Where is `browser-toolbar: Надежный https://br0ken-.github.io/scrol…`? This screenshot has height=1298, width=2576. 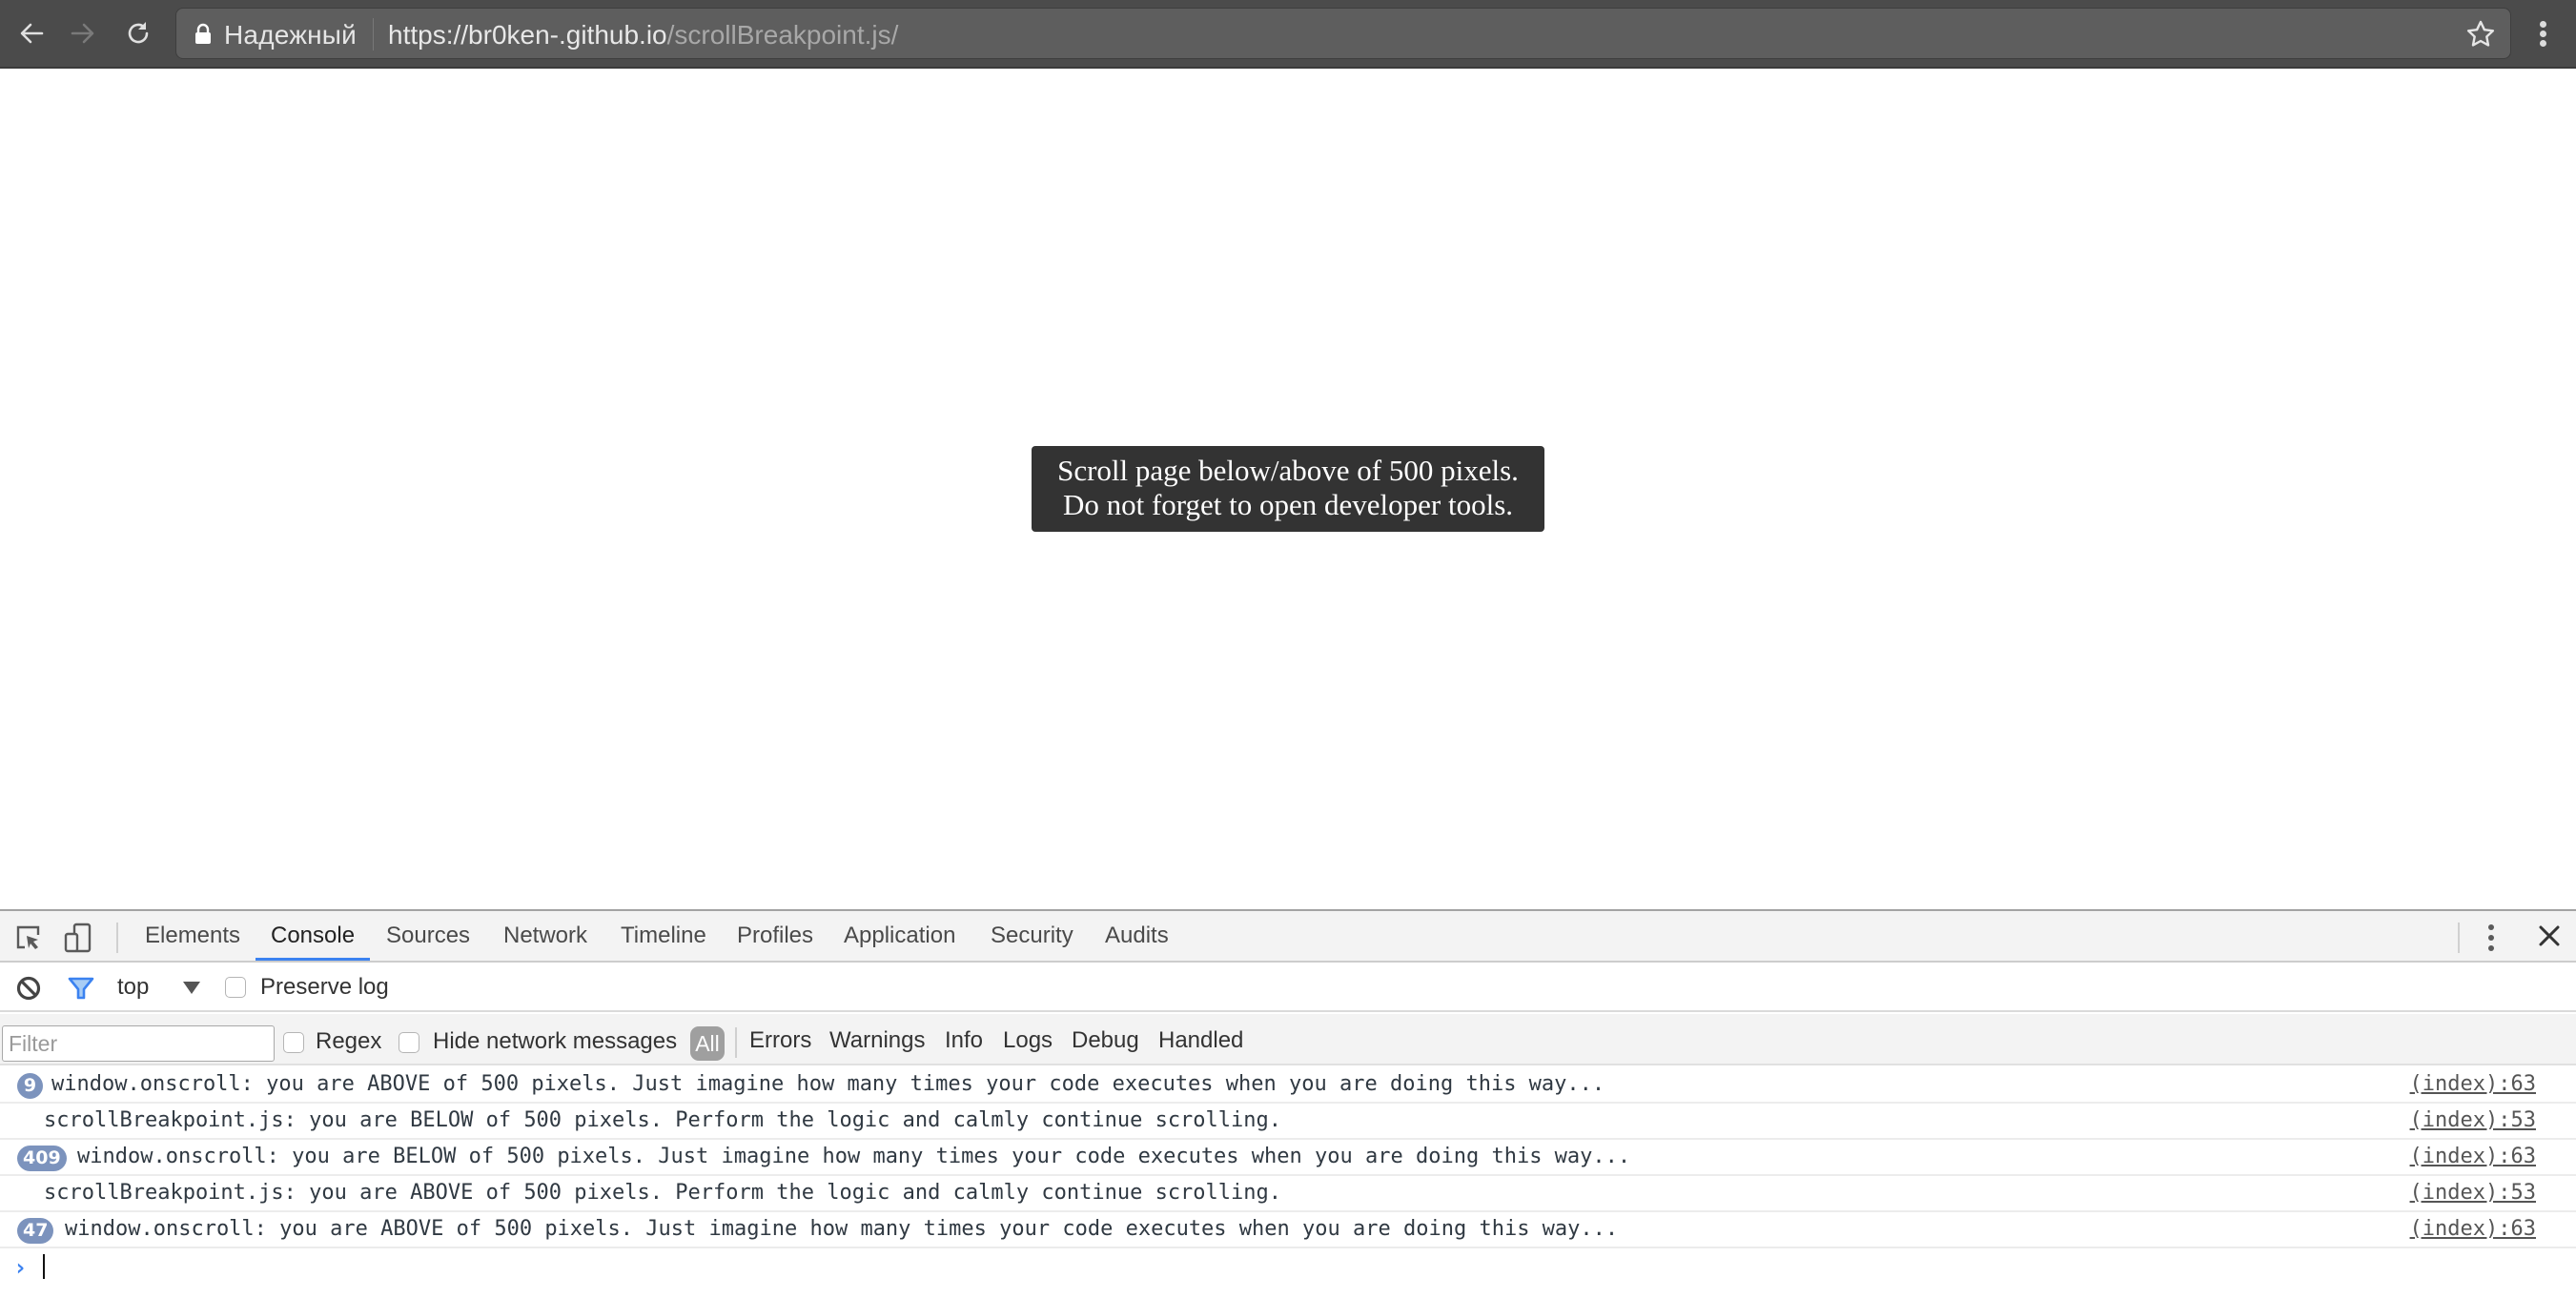 browser-toolbar: Надежный https://br0ken-.github.io/scrol… is located at coordinates (1288, 34).